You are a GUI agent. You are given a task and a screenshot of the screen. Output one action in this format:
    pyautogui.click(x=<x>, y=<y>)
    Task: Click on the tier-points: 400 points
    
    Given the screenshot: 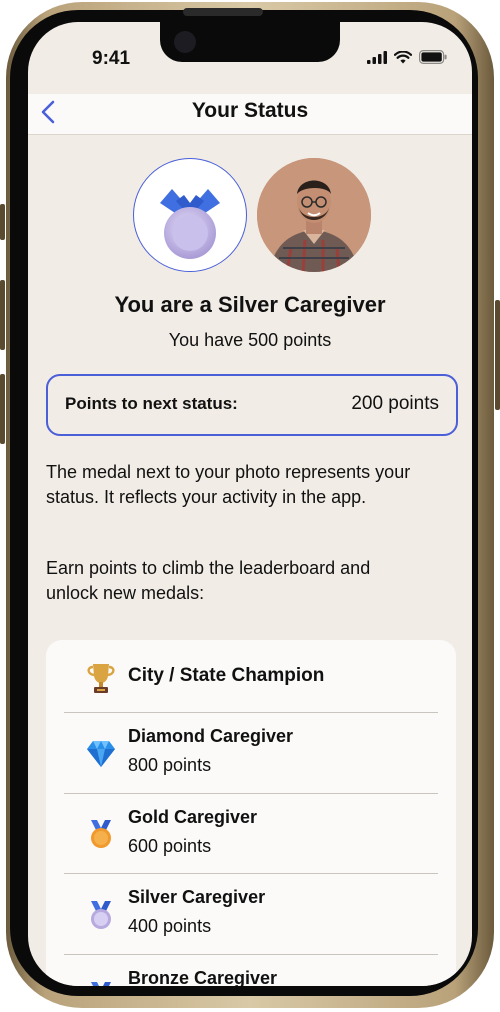 What is the action you would take?
    pyautogui.click(x=170, y=926)
    